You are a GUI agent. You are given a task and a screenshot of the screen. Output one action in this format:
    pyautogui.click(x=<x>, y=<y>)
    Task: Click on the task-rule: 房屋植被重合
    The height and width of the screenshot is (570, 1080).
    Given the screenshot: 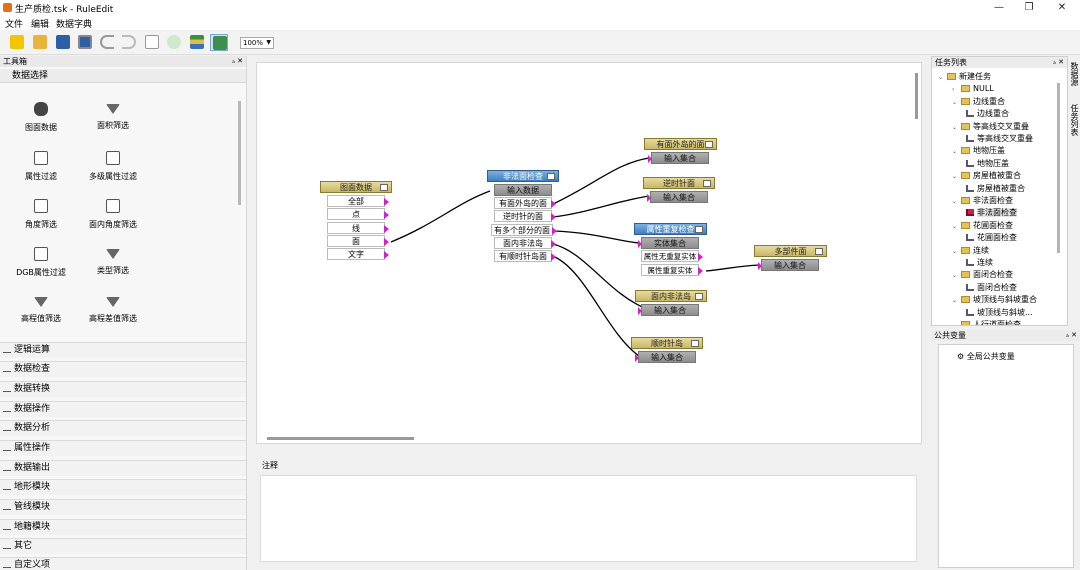 What is the action you would take?
    pyautogui.click(x=995, y=189)
    